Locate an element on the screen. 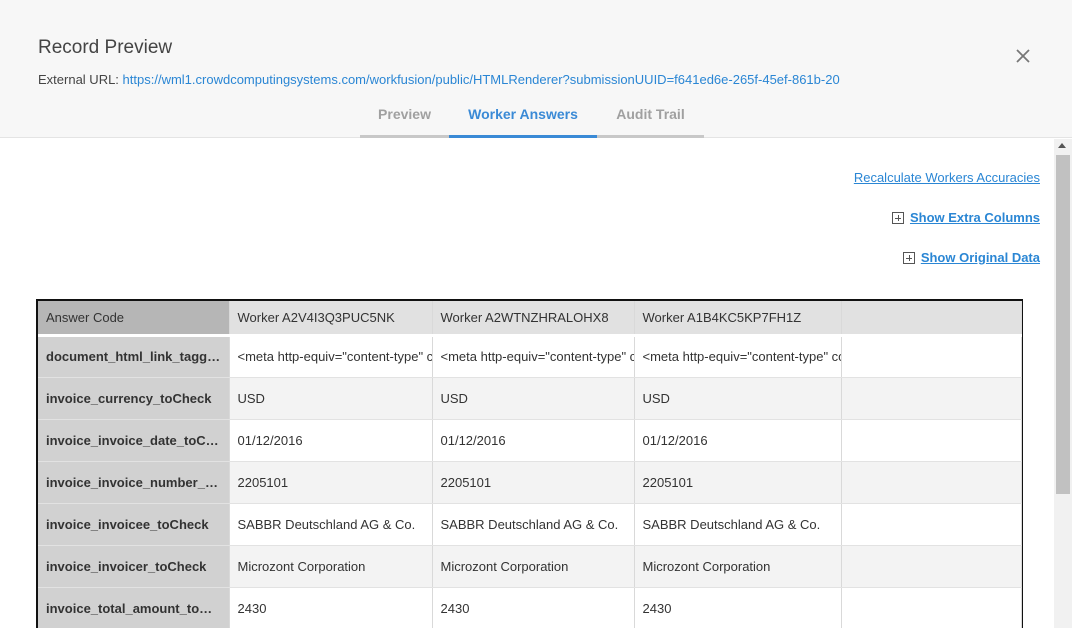 This screenshot has width=1072, height=628. tab-preview: Preview is located at coordinates (404, 119).